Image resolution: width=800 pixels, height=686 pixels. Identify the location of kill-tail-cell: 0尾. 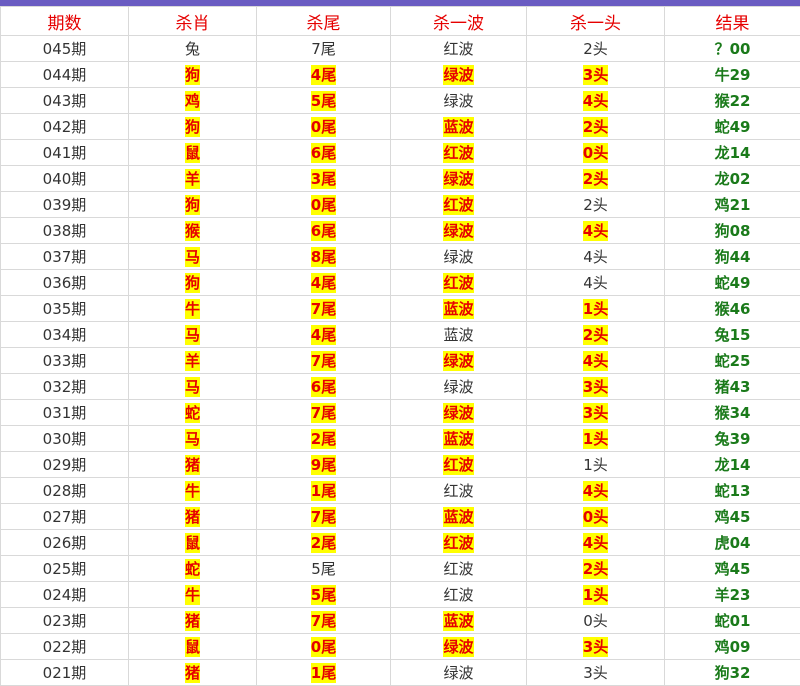
(324, 205).